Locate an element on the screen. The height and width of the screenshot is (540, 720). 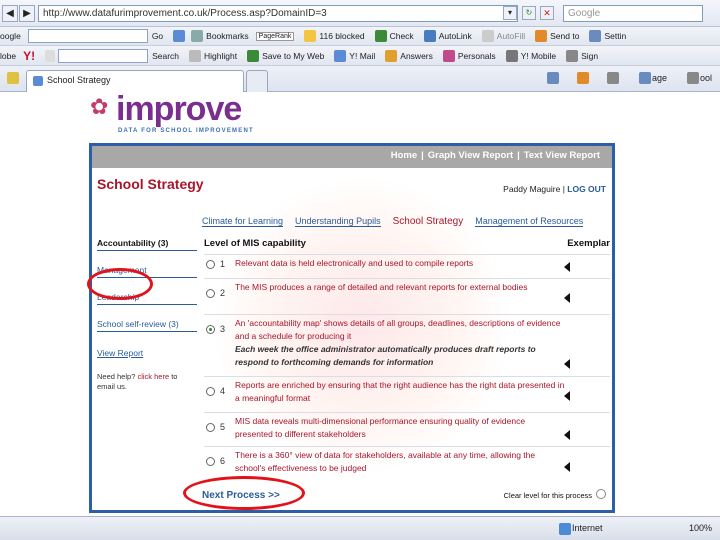
popup-blocked-count: 116 blocked is located at coordinates (341, 36).